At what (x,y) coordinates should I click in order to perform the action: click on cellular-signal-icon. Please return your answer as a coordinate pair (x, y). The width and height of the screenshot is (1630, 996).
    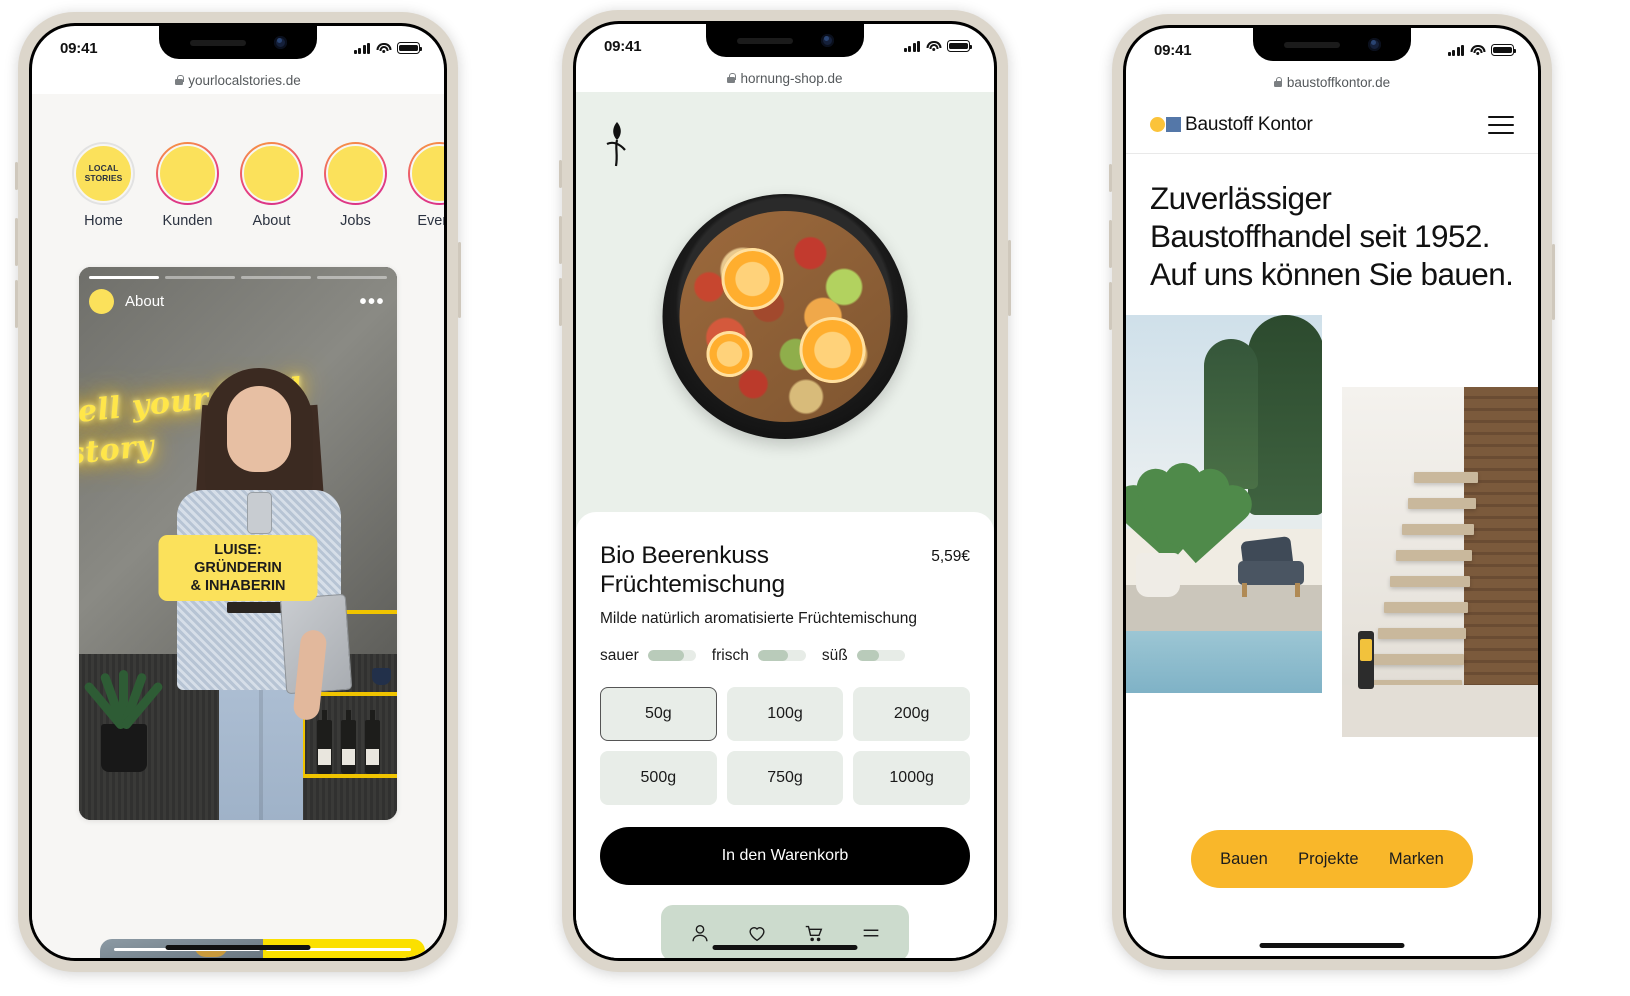
    Looking at the image, I should click on (911, 46).